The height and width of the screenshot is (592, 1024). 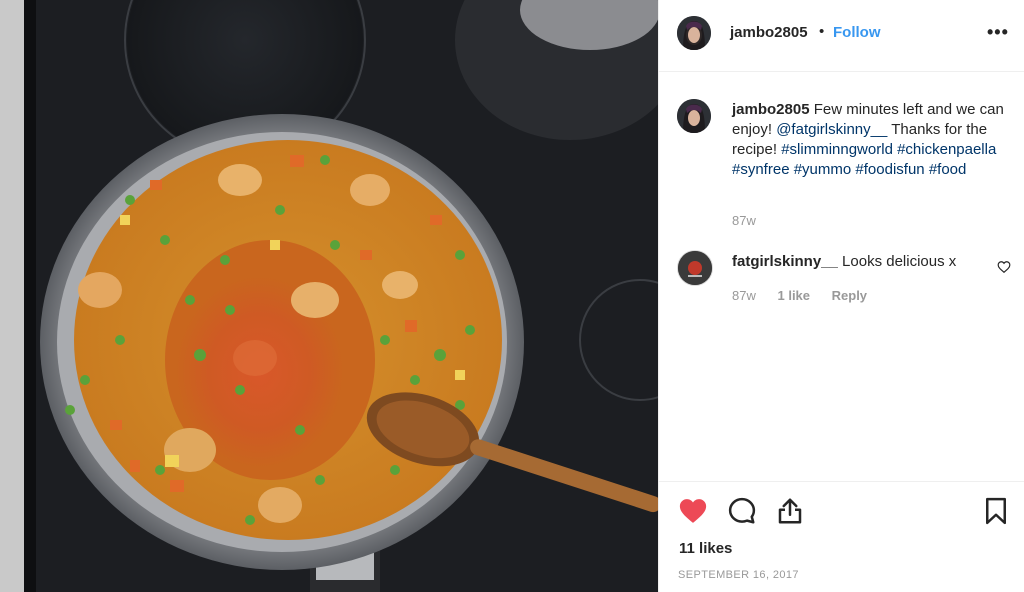 I want to click on comment-author: fatgirlskinny__, so click(x=785, y=261).